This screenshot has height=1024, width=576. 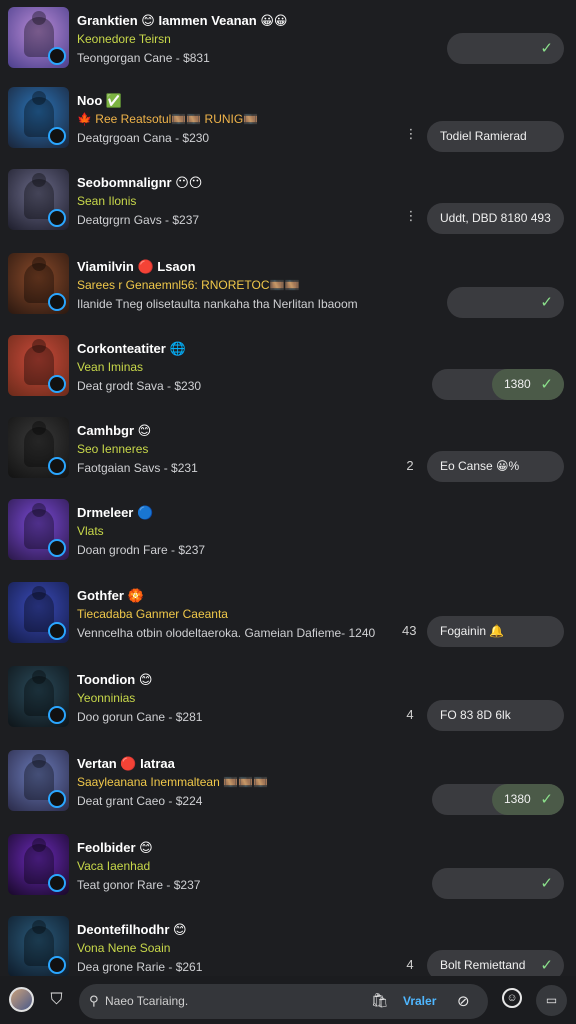 What do you see at coordinates (115, 847) in the screenshot?
I see `item-title: Feolbider 😊` at bounding box center [115, 847].